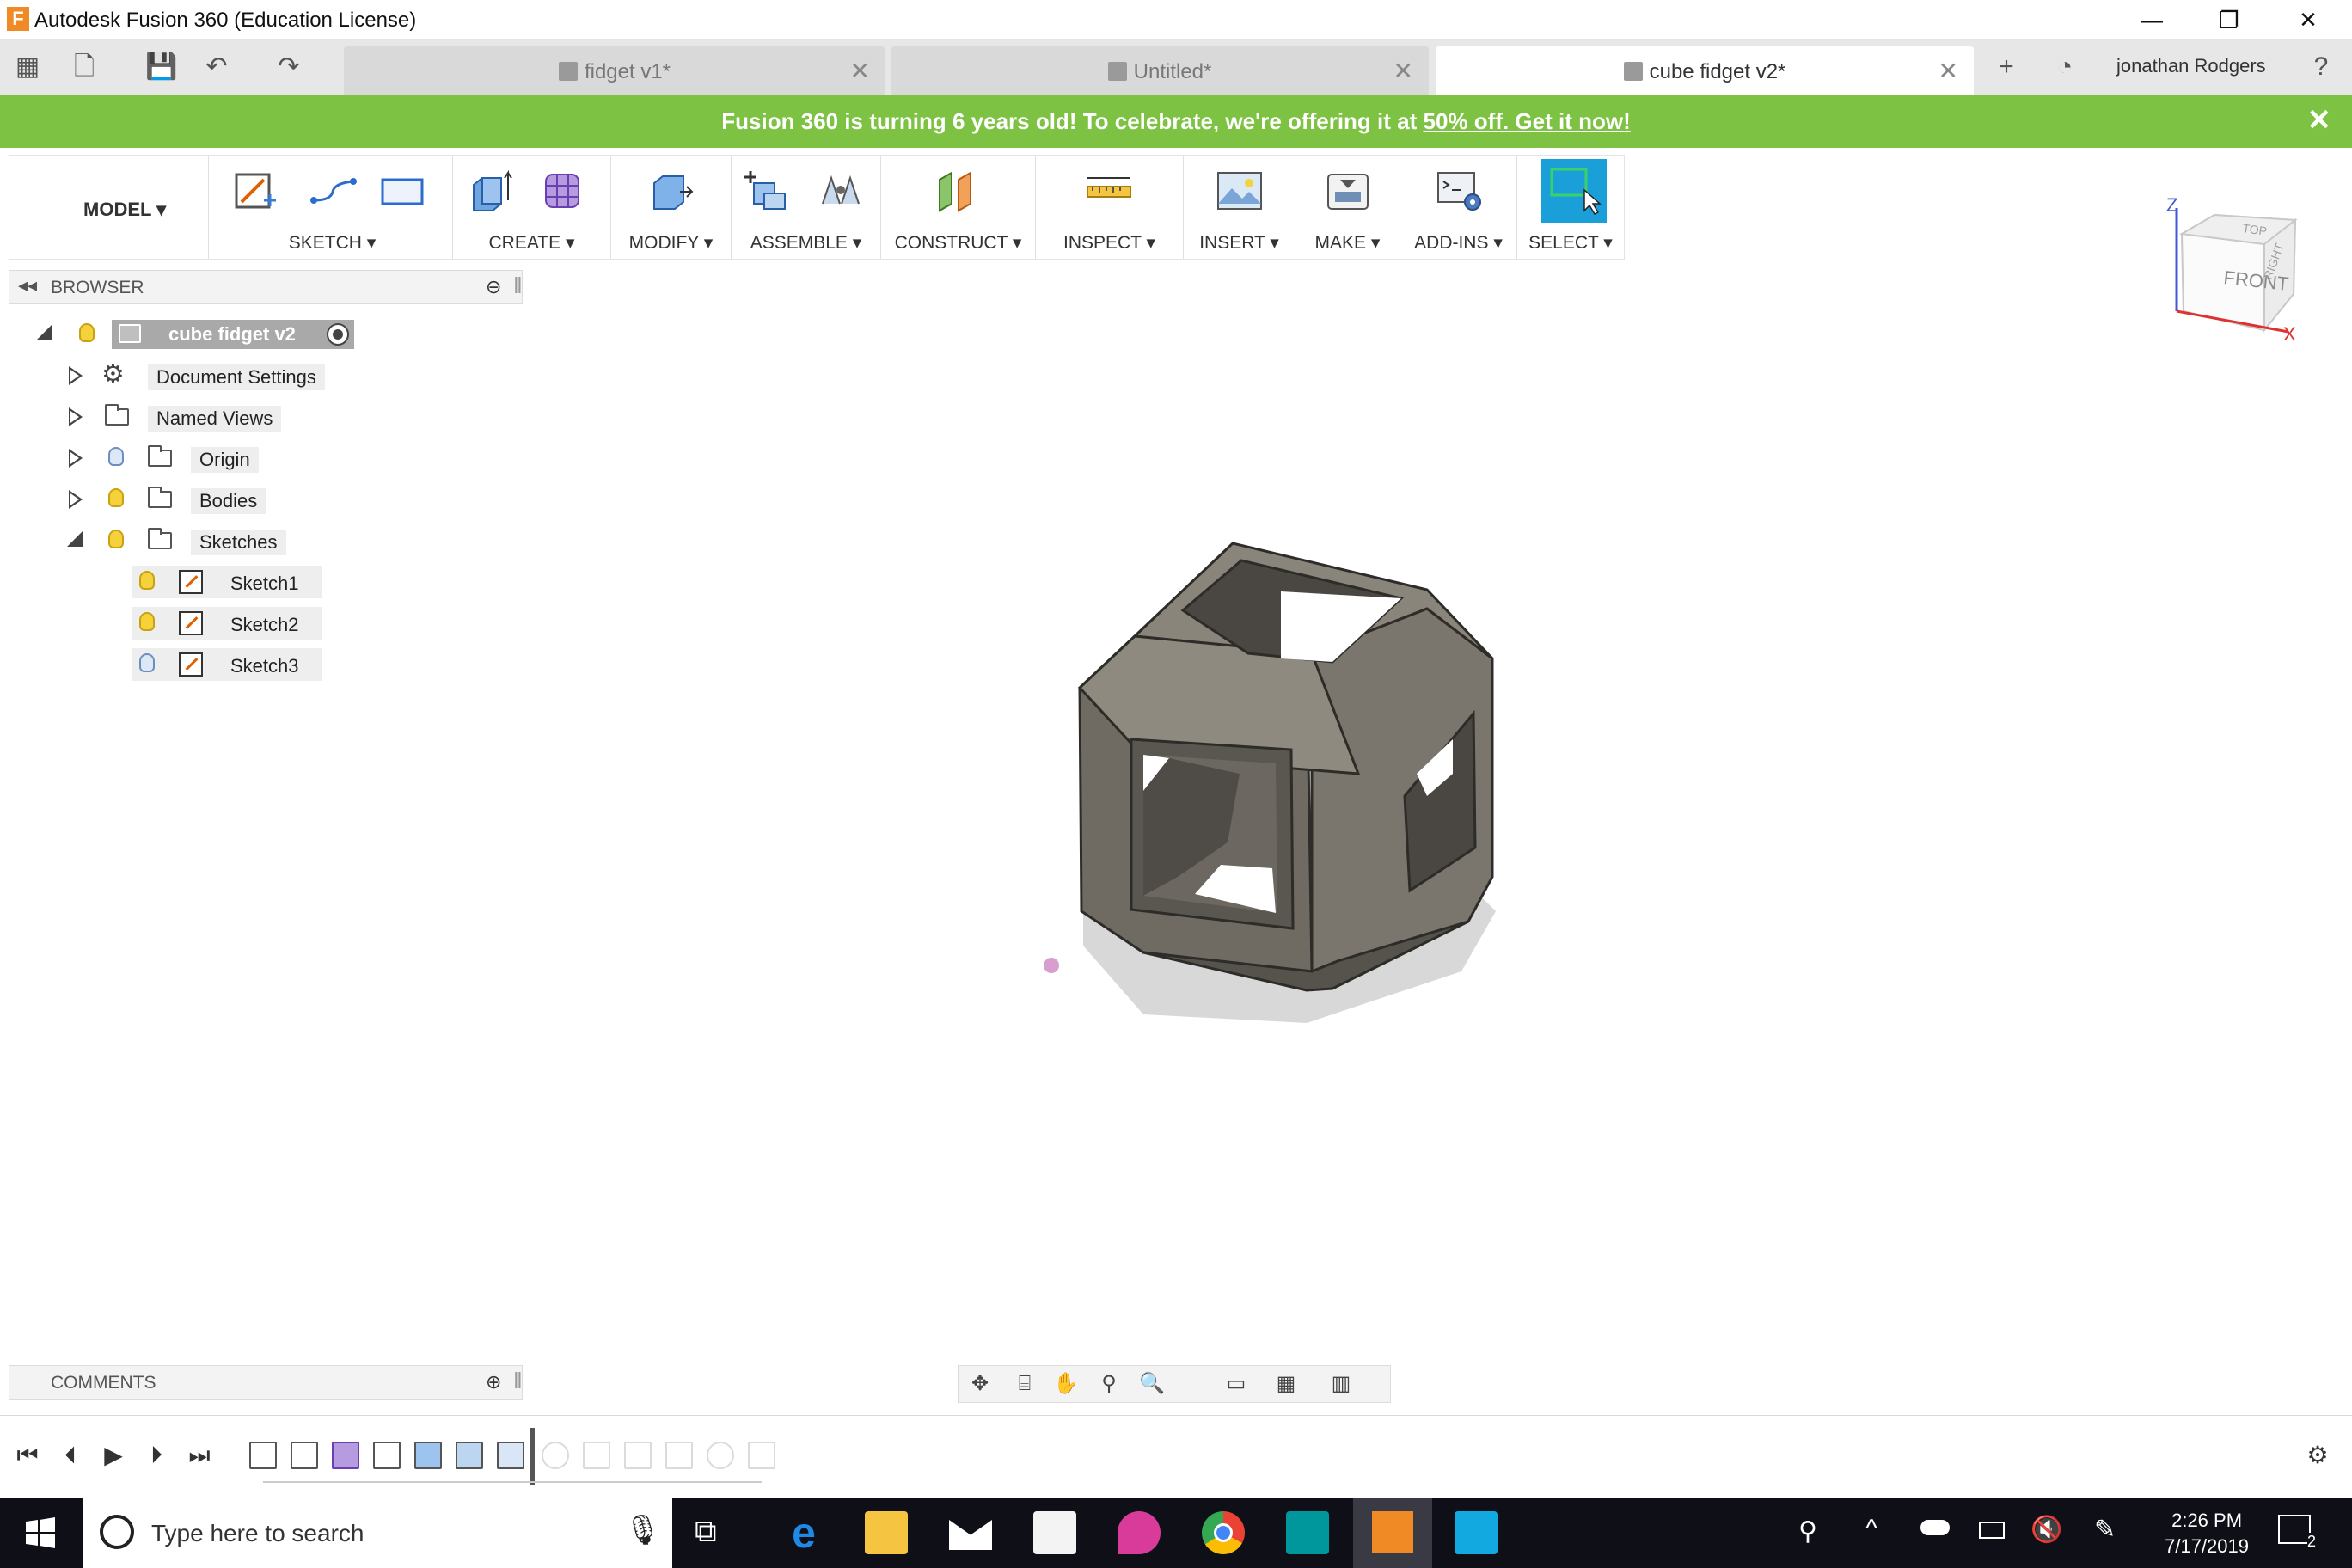  Describe the element at coordinates (2319, 120) in the screenshot. I see `banner-close-icon: ✕` at that location.